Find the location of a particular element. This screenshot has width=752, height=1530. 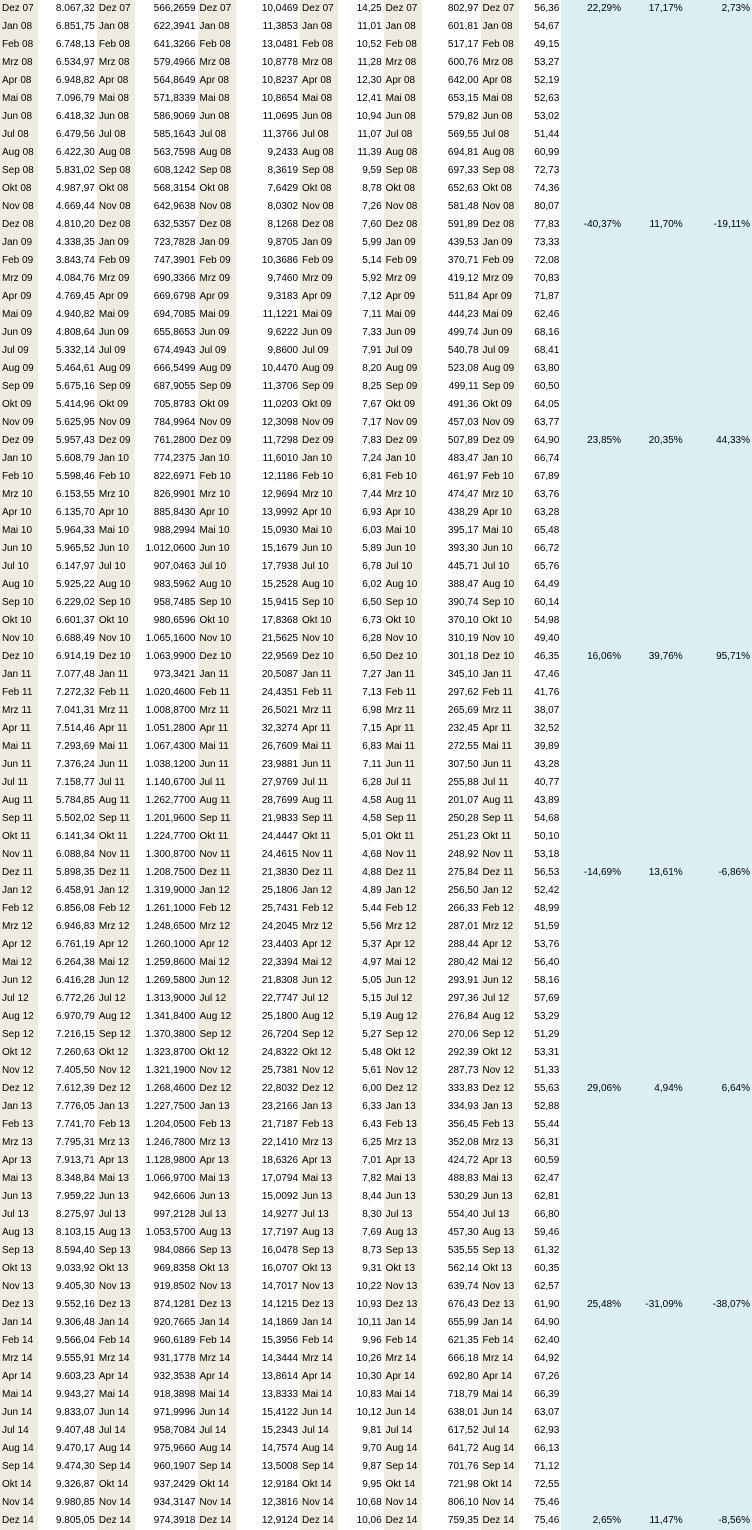

date-cell: Okt 10 is located at coordinates (499, 621).